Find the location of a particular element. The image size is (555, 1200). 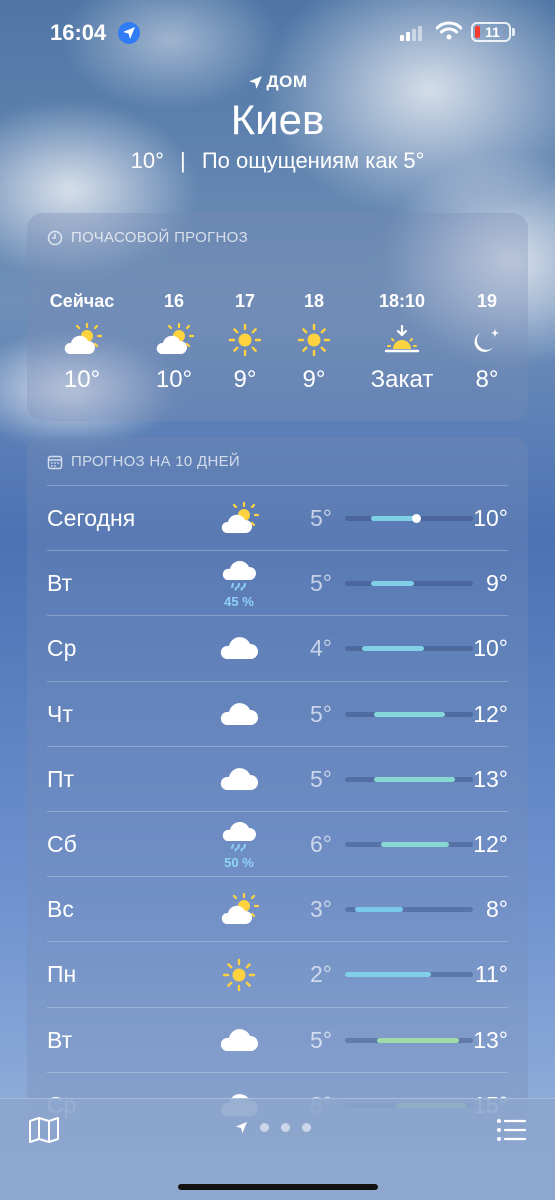

hour-label: 19 is located at coordinates (487, 301).